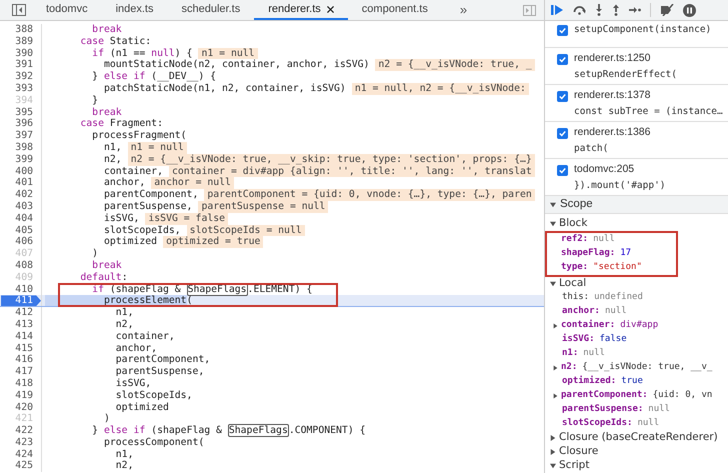 Image resolution: width=728 pixels, height=473 pixels. I want to click on scope-variable: optimized: true, so click(602, 381).